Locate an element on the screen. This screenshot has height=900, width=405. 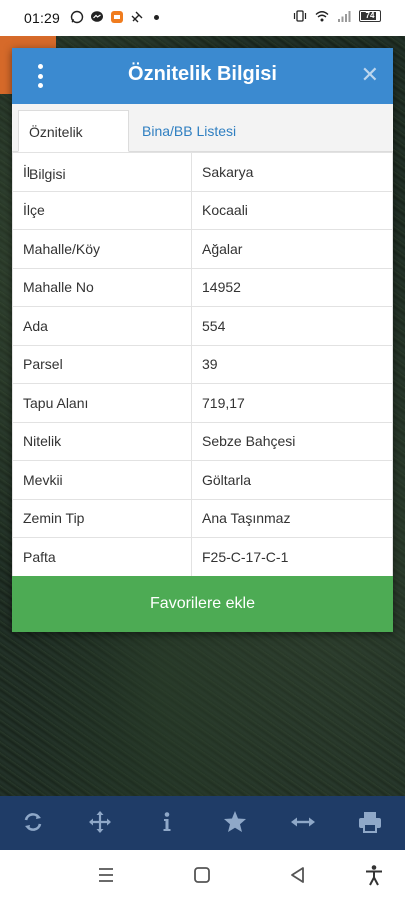
attribute-value: 14952 is located at coordinates (292, 287).